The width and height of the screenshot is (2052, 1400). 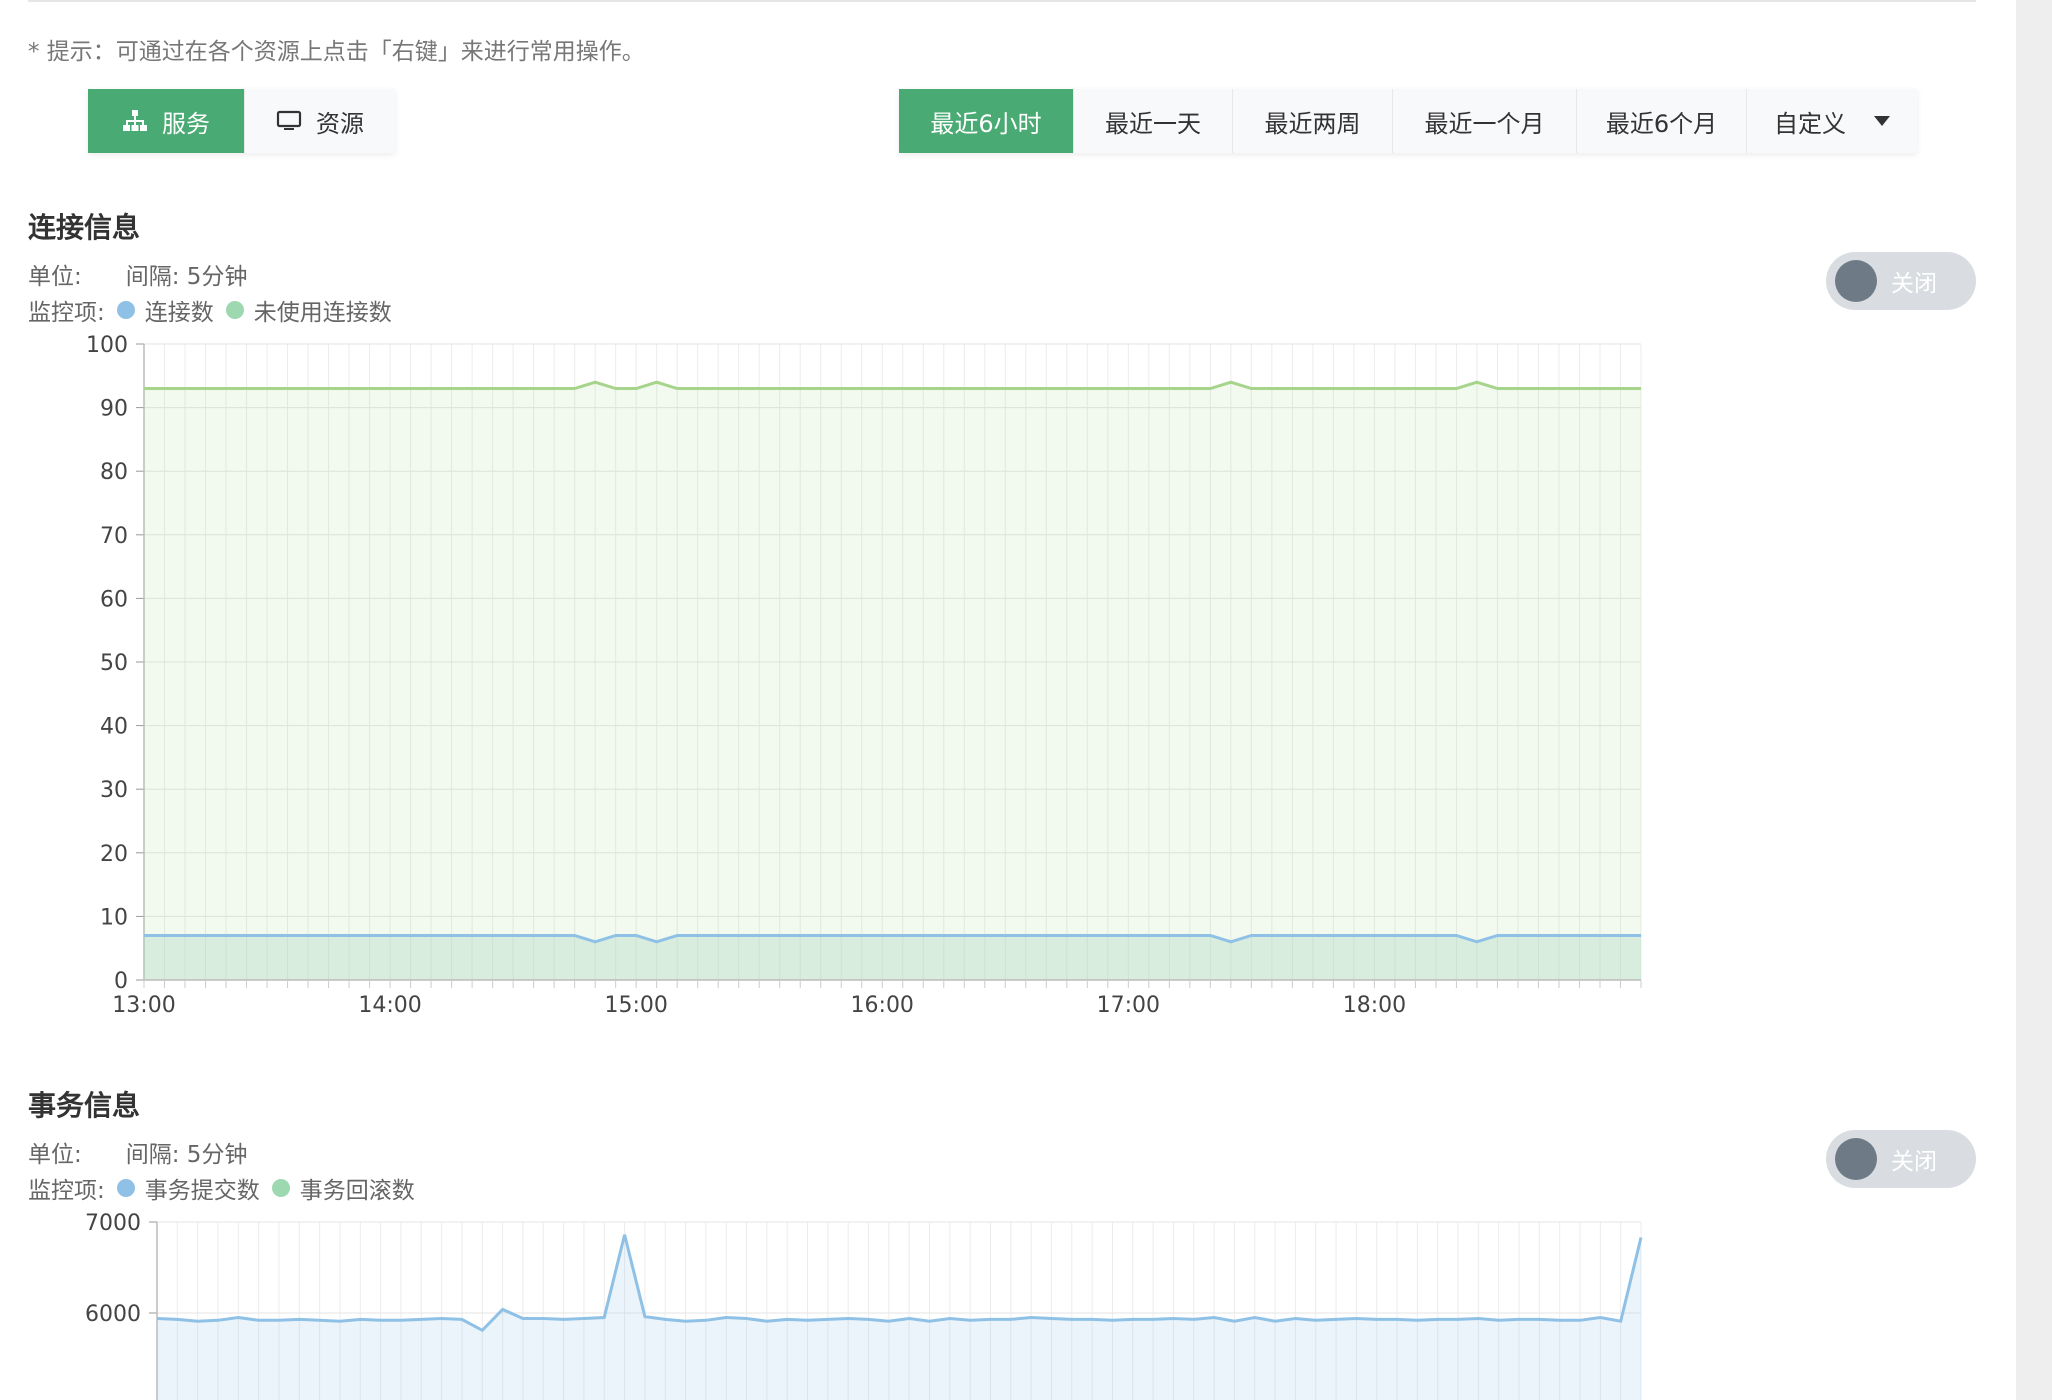 What do you see at coordinates (113, 1223) in the screenshot?
I see `y-tick-label: 7000` at bounding box center [113, 1223].